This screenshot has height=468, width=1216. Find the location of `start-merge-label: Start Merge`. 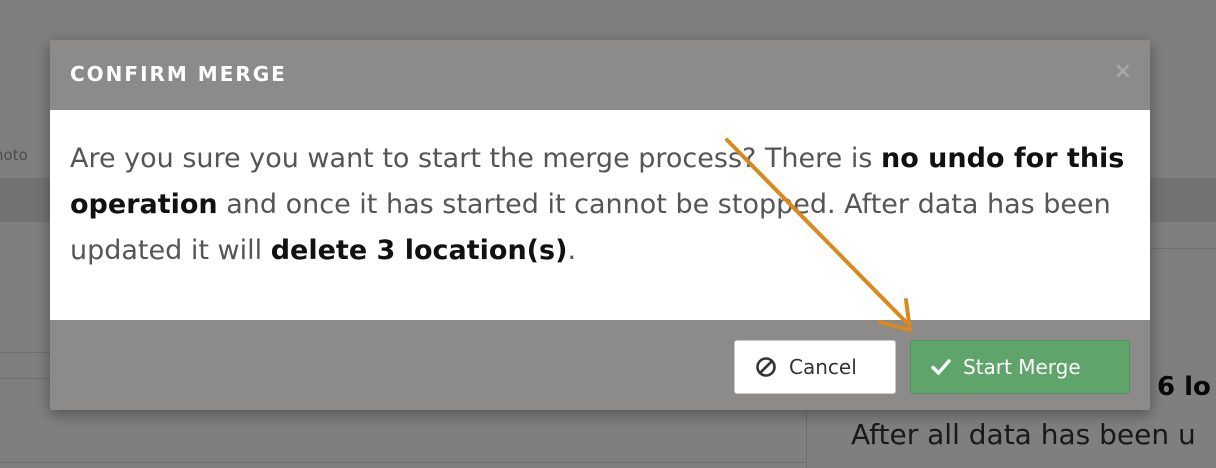

start-merge-label: Start Merge is located at coordinates (1022, 367).